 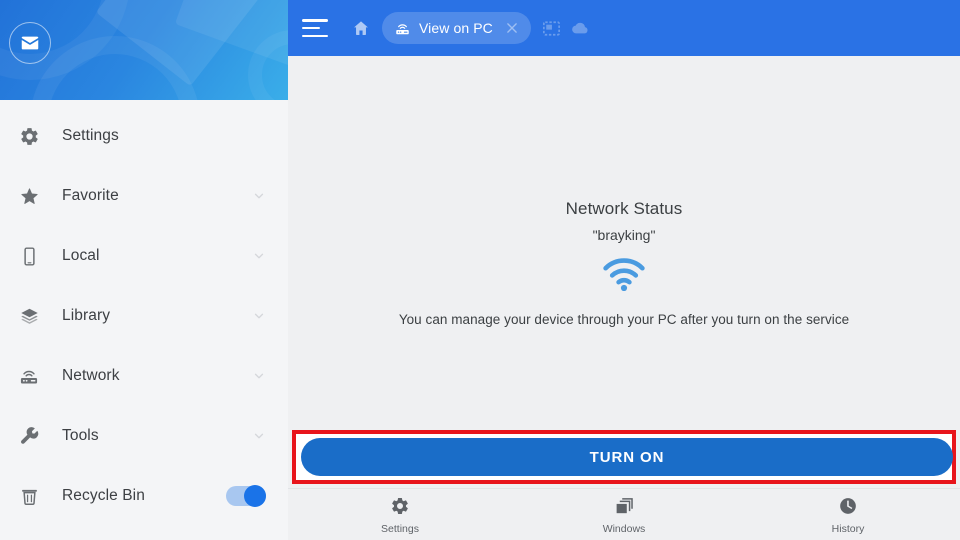 I want to click on bottom-nav-label: History, so click(x=848, y=528).